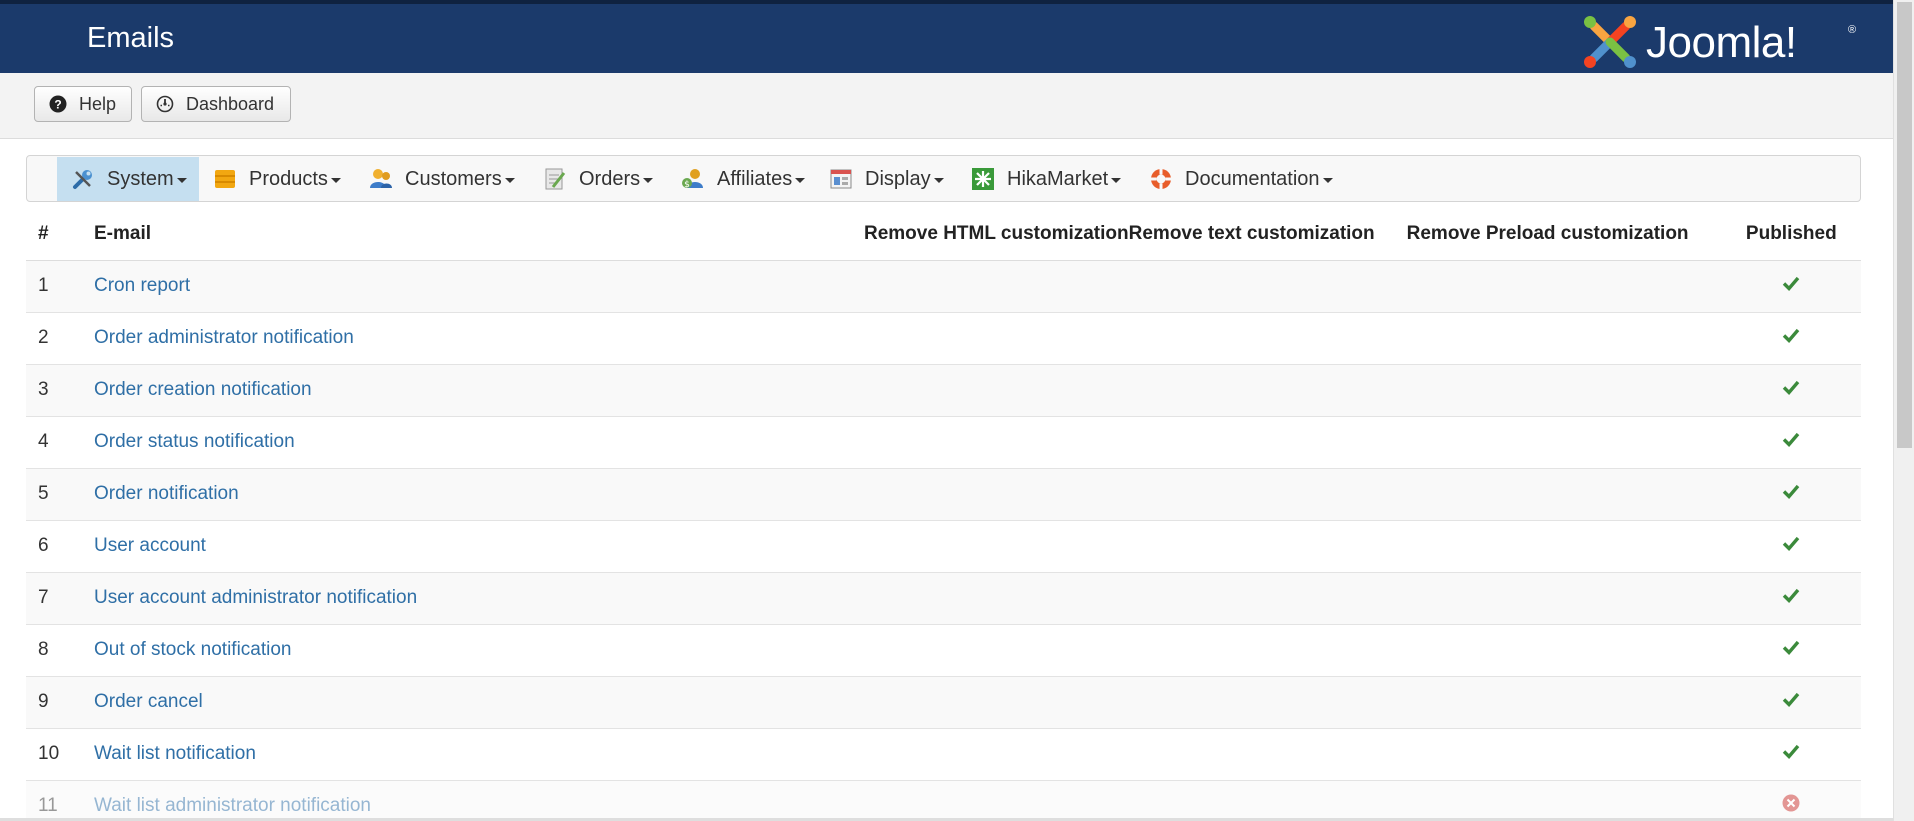  Describe the element at coordinates (166, 493) in the screenshot. I see `email-link: Order notification` at that location.